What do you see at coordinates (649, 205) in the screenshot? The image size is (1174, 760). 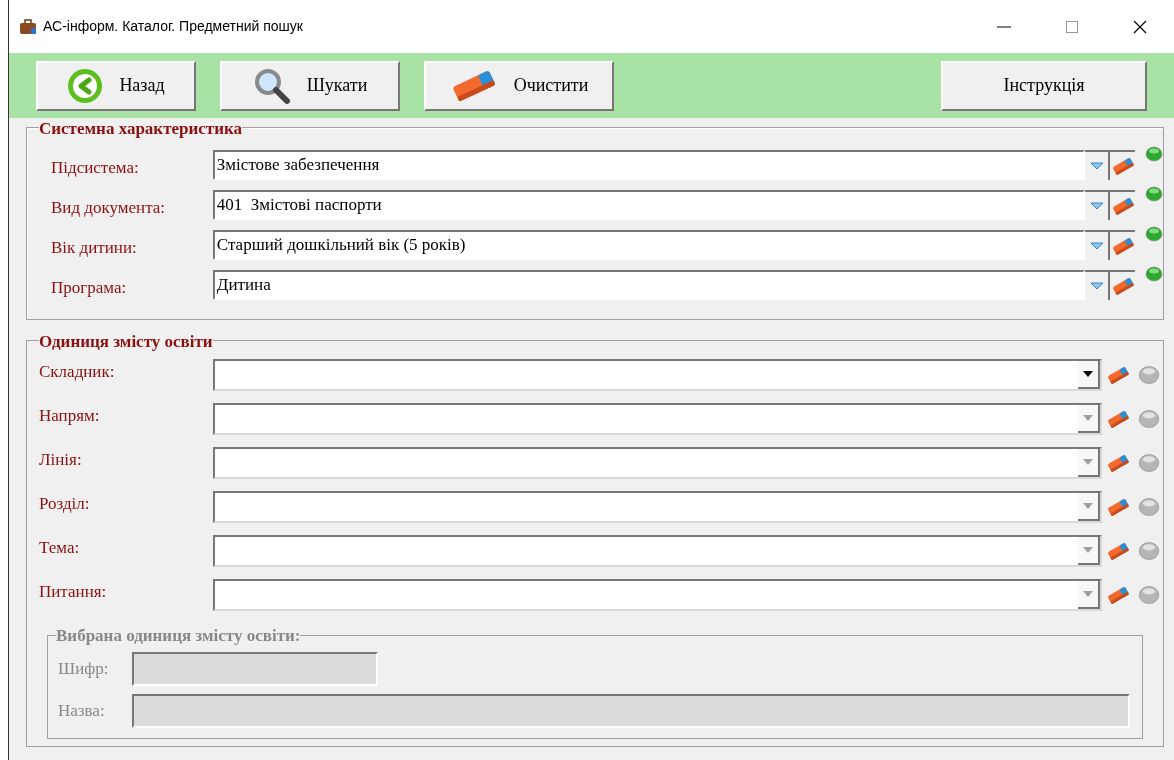 I see `combo-box: 401 Змістові паспорти` at bounding box center [649, 205].